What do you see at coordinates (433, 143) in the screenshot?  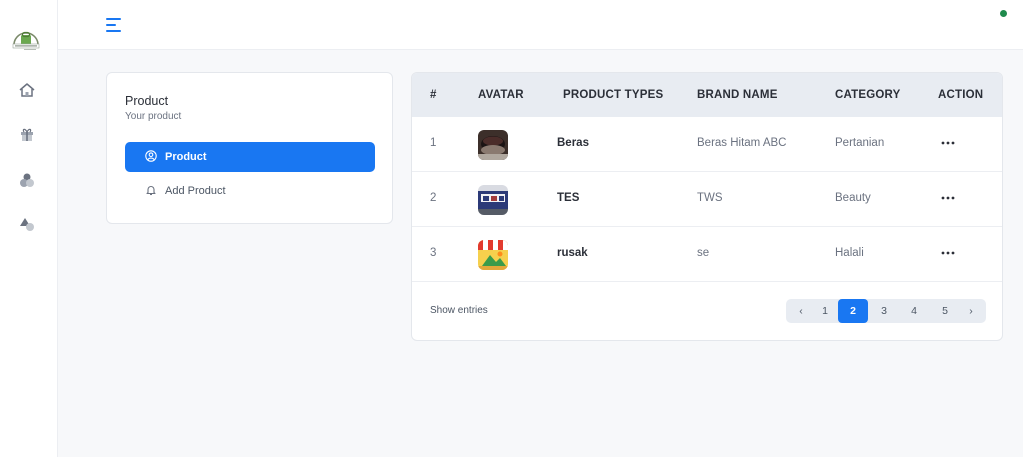 I see `row-number: 1` at bounding box center [433, 143].